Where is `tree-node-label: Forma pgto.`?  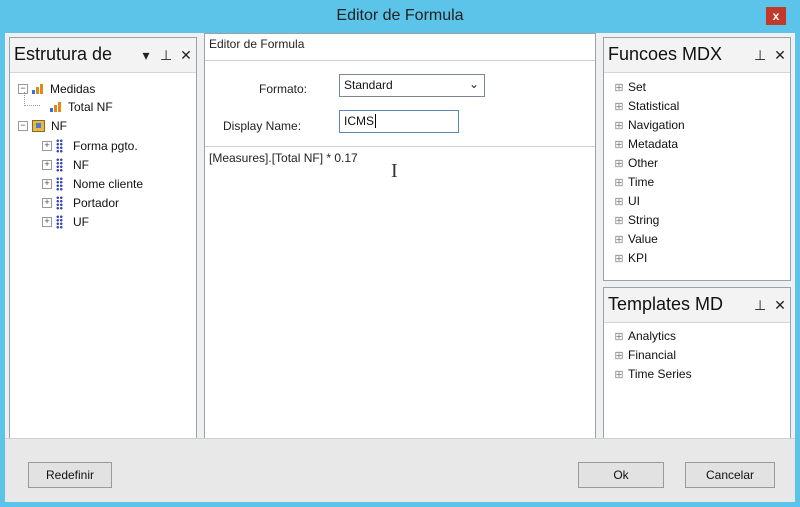 tree-node-label: Forma pgto. is located at coordinates (105, 146).